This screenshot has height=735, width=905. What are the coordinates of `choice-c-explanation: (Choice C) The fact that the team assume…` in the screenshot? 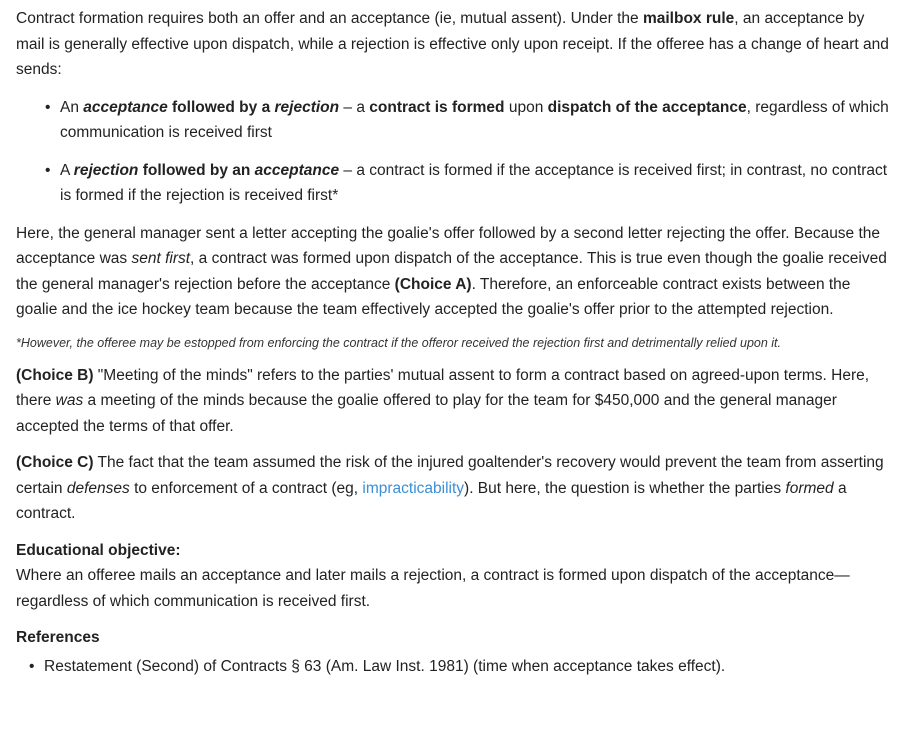 It's located at (450, 488).